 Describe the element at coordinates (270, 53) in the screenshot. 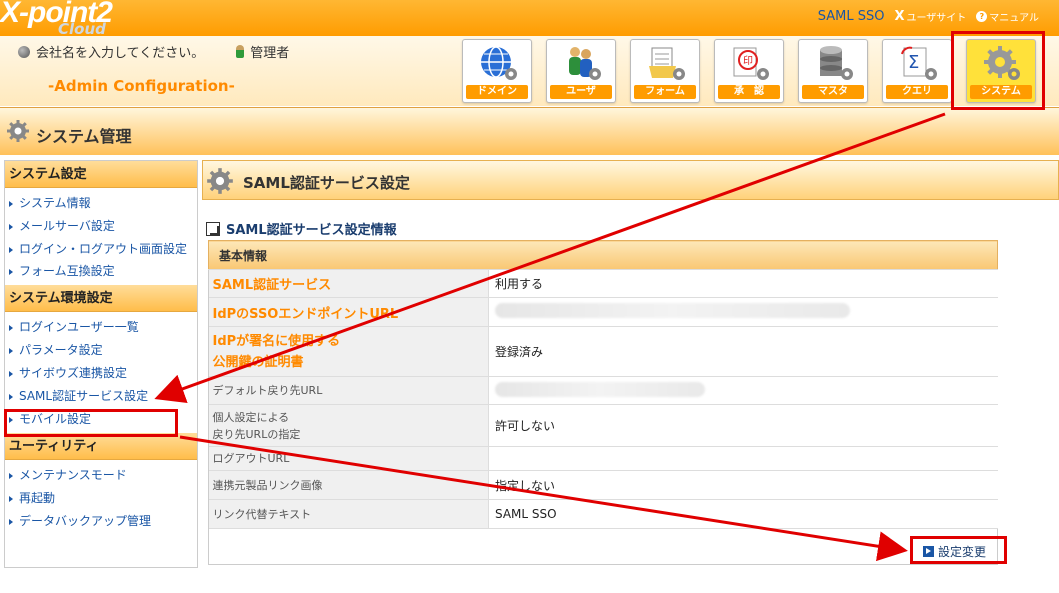

I see `user-role: 管理者` at that location.